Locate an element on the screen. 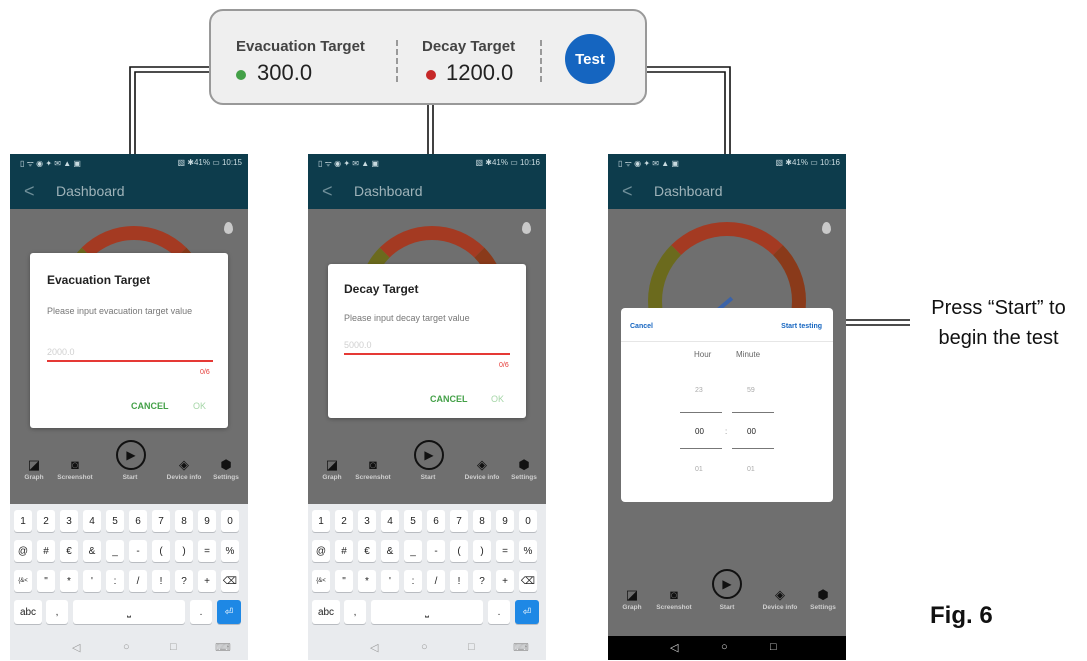  key: 9 is located at coordinates (207, 521).